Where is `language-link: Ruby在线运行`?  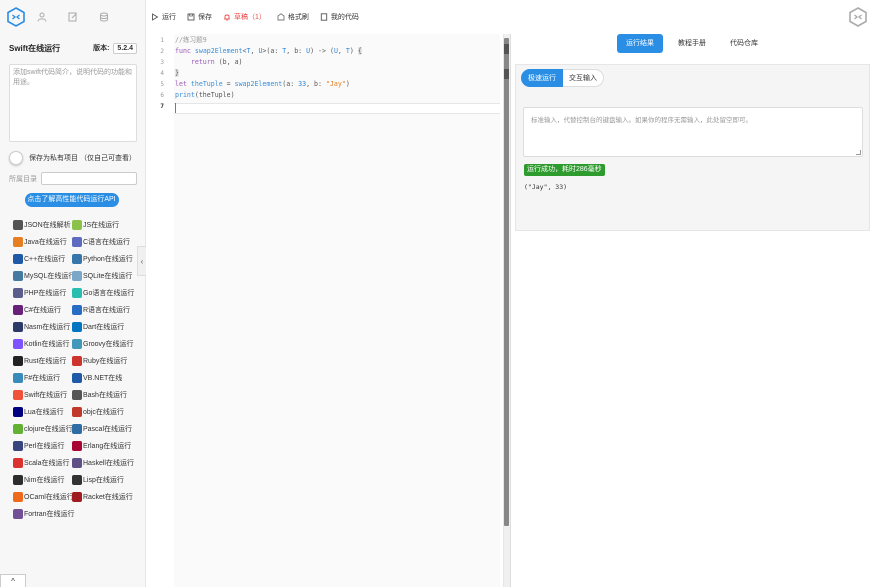
language-link: Ruby在线运行 is located at coordinates (105, 361).